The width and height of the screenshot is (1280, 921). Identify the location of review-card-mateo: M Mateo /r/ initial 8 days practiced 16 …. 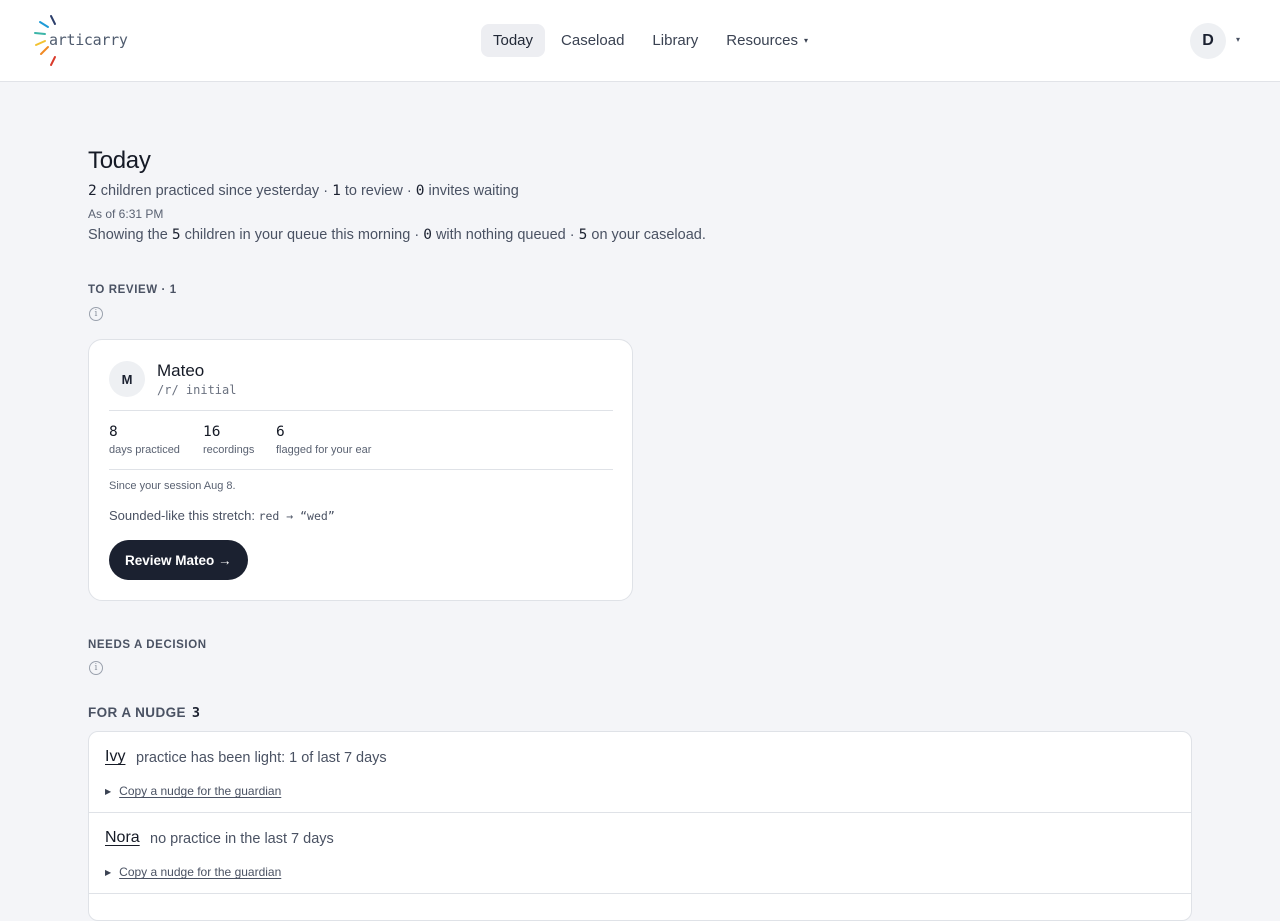
(360, 470).